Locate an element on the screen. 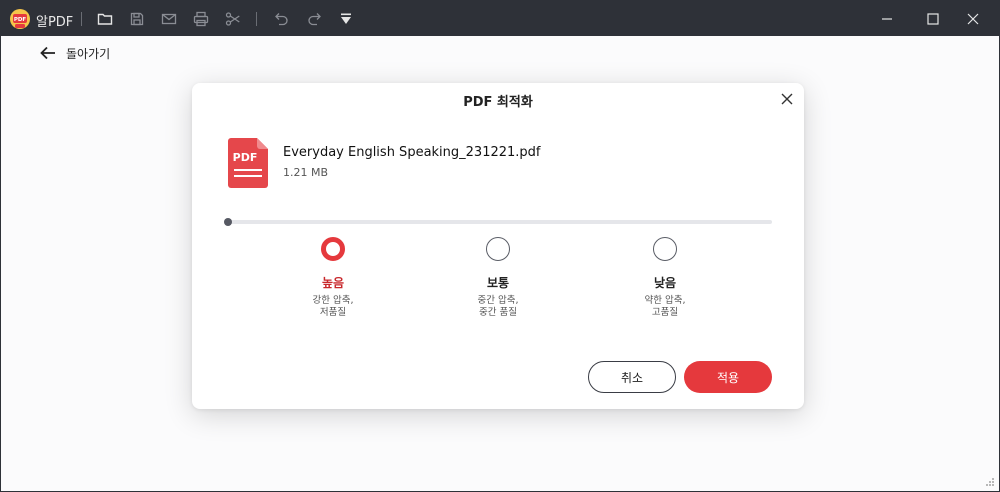 The image size is (1000, 492). back-label: 돌아가기 is located at coordinates (88, 53).